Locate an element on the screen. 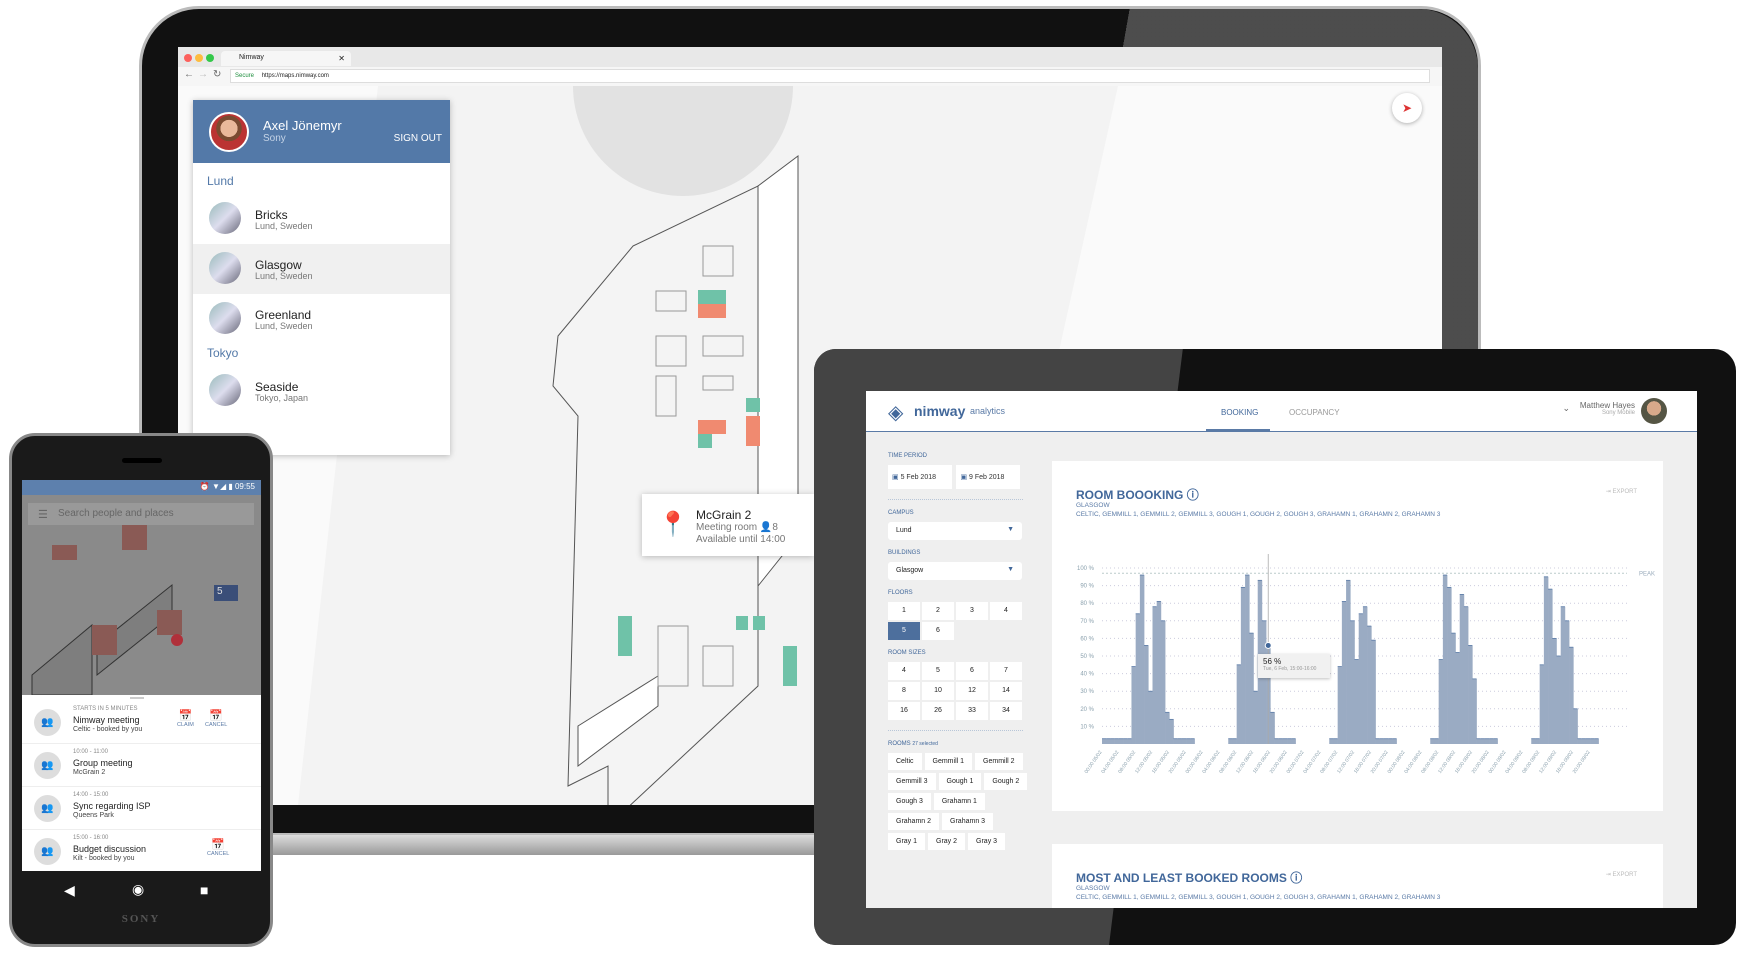 This screenshot has width=1737, height=954. phone-map: ☰ Search people and places 5 is located at coordinates (141, 595).